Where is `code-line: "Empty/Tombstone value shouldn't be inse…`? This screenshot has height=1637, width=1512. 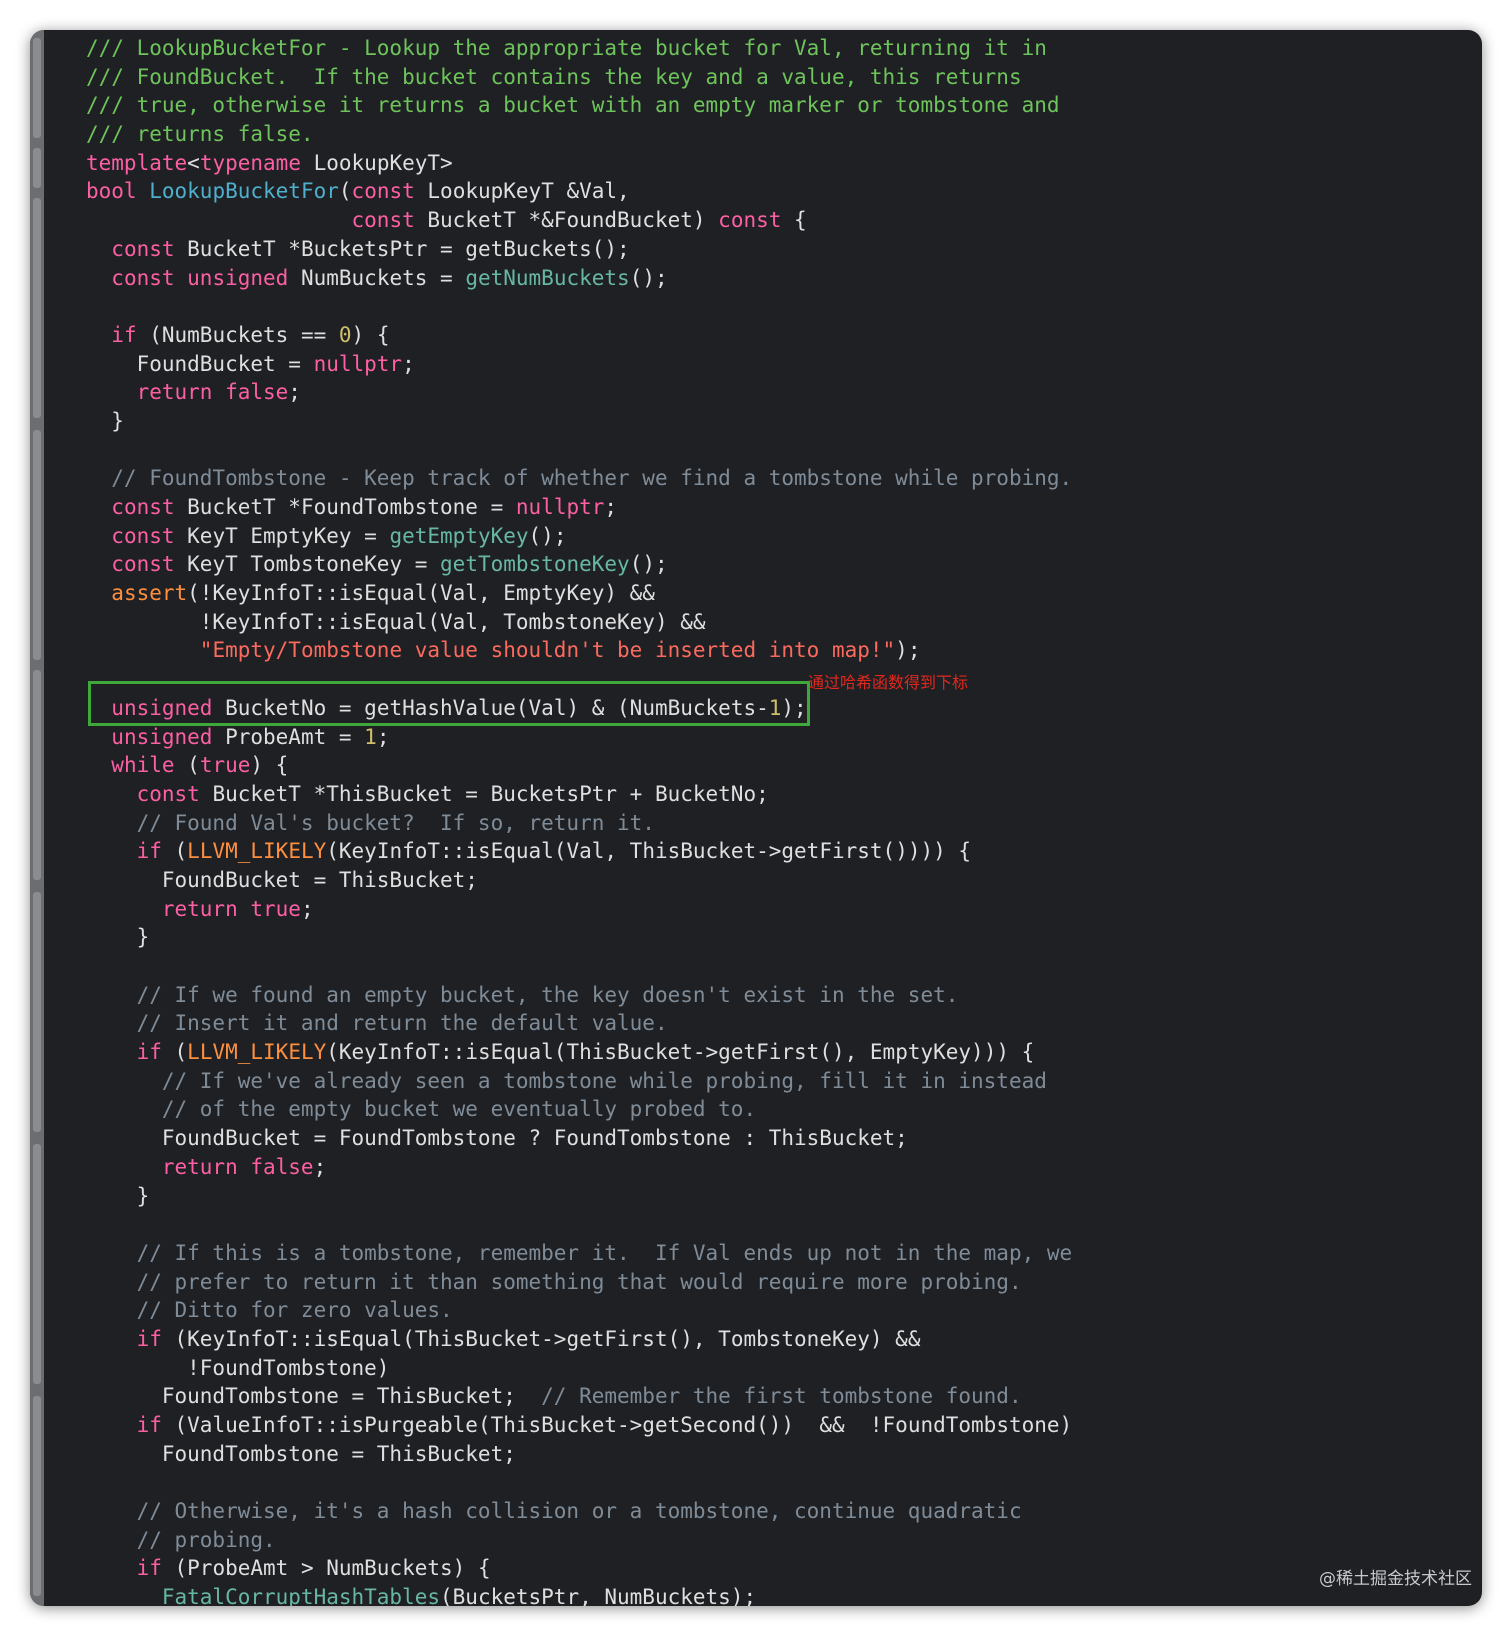 code-line: "Empty/Tombstone value shouldn't be inse… is located at coordinates (779, 650).